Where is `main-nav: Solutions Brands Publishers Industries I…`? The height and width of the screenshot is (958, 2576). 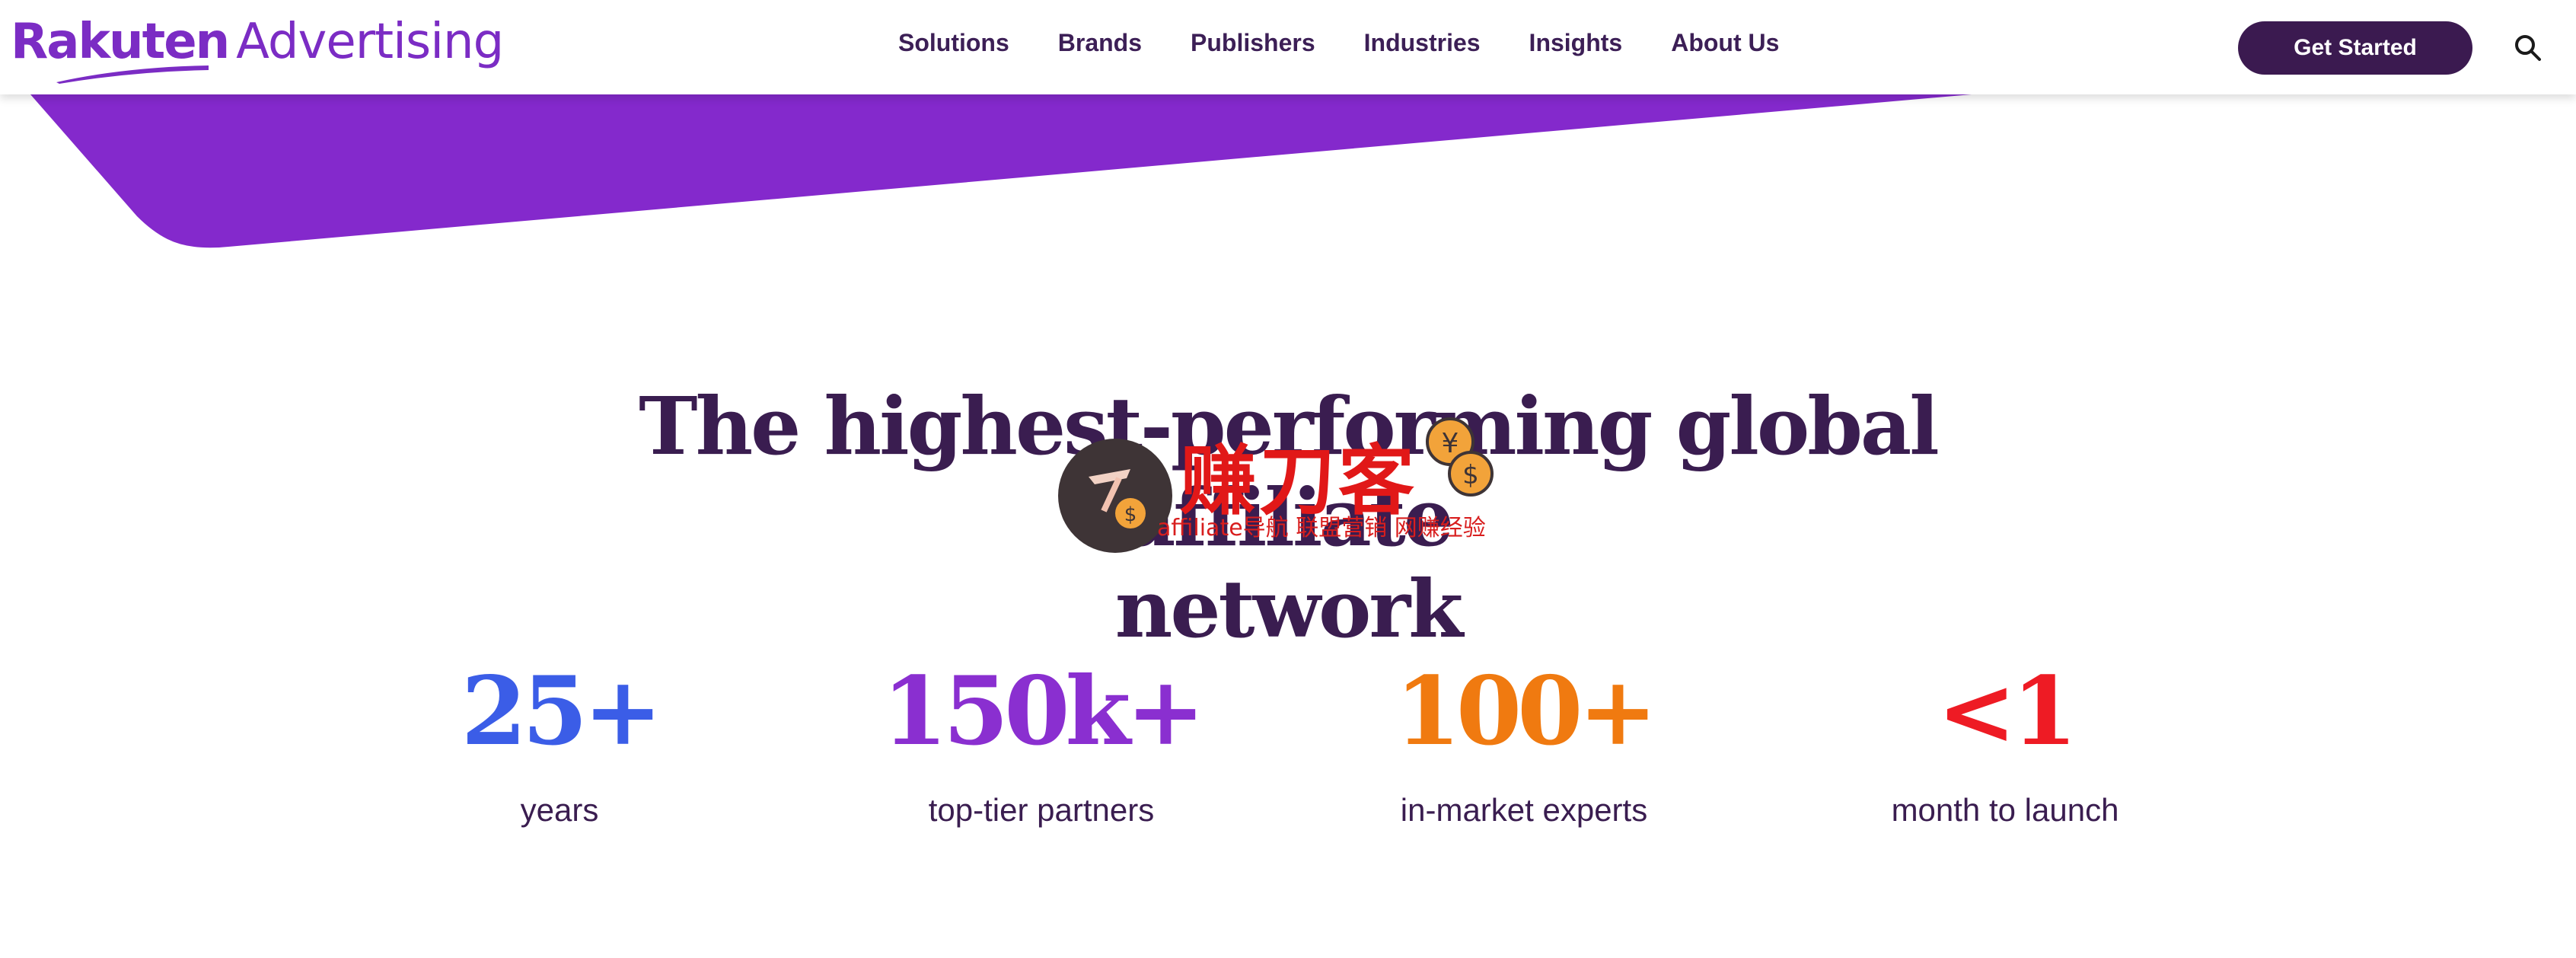
main-nav: Solutions Brands Publishers Industries I… is located at coordinates (1339, 43).